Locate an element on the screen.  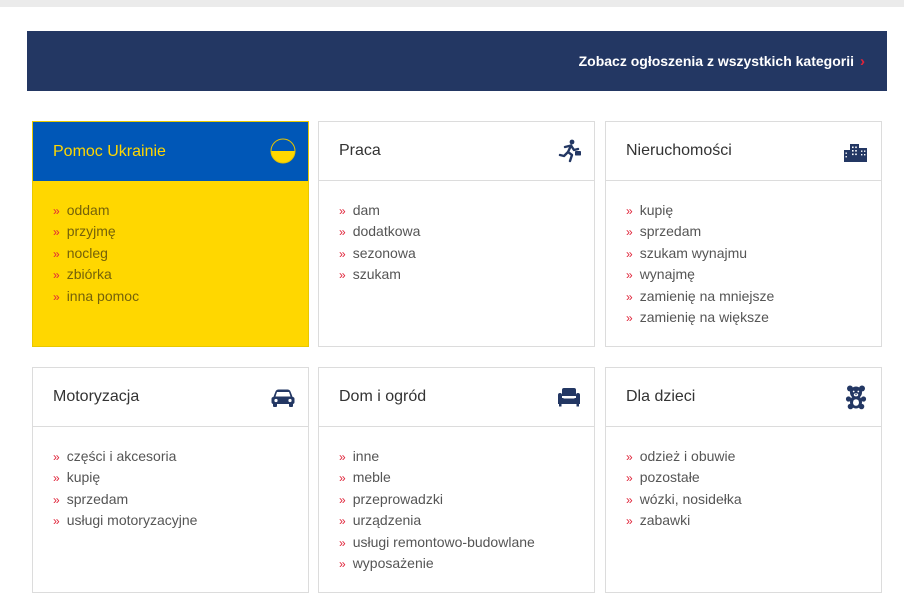
category-link: » usługi motoryzacyjne is located at coordinates (180, 520).